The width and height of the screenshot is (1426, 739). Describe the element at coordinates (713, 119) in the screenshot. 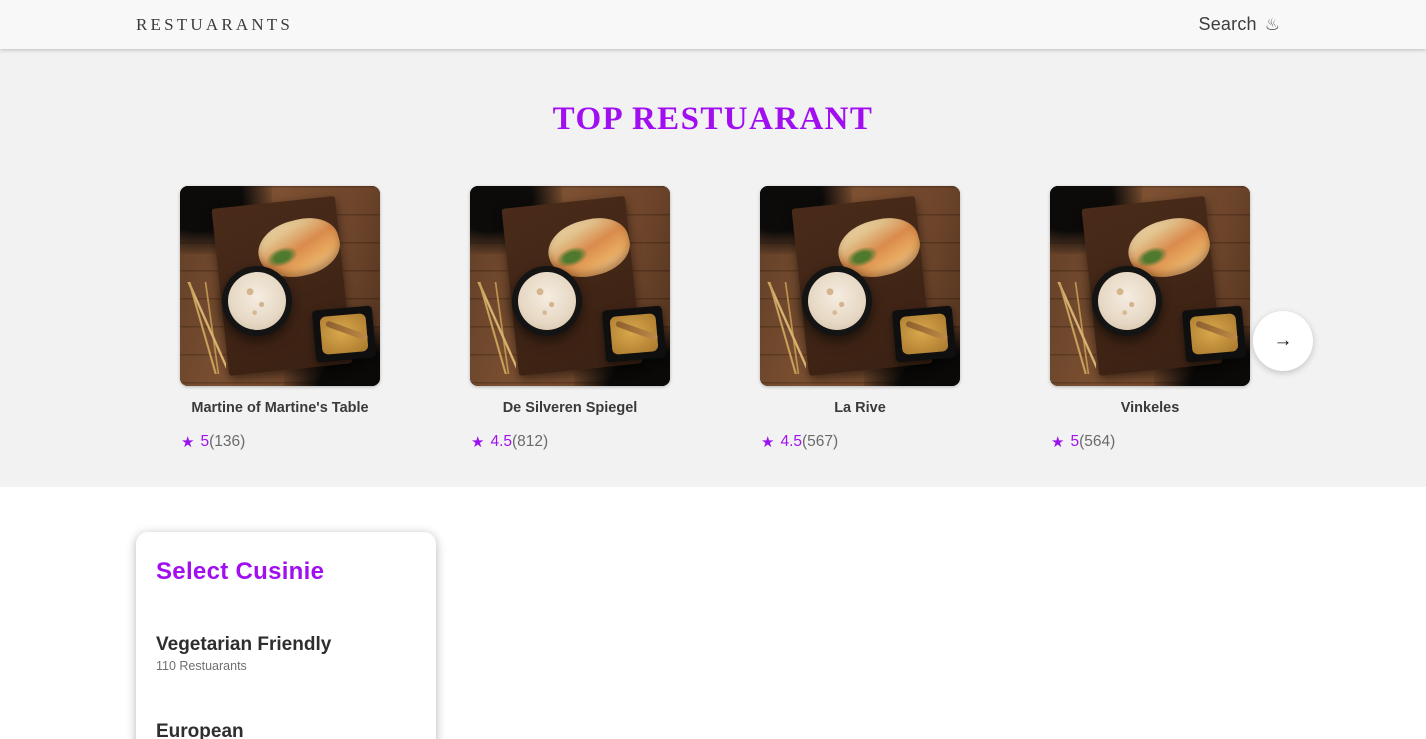

I see `page-title: TOP RESTUARANT` at that location.